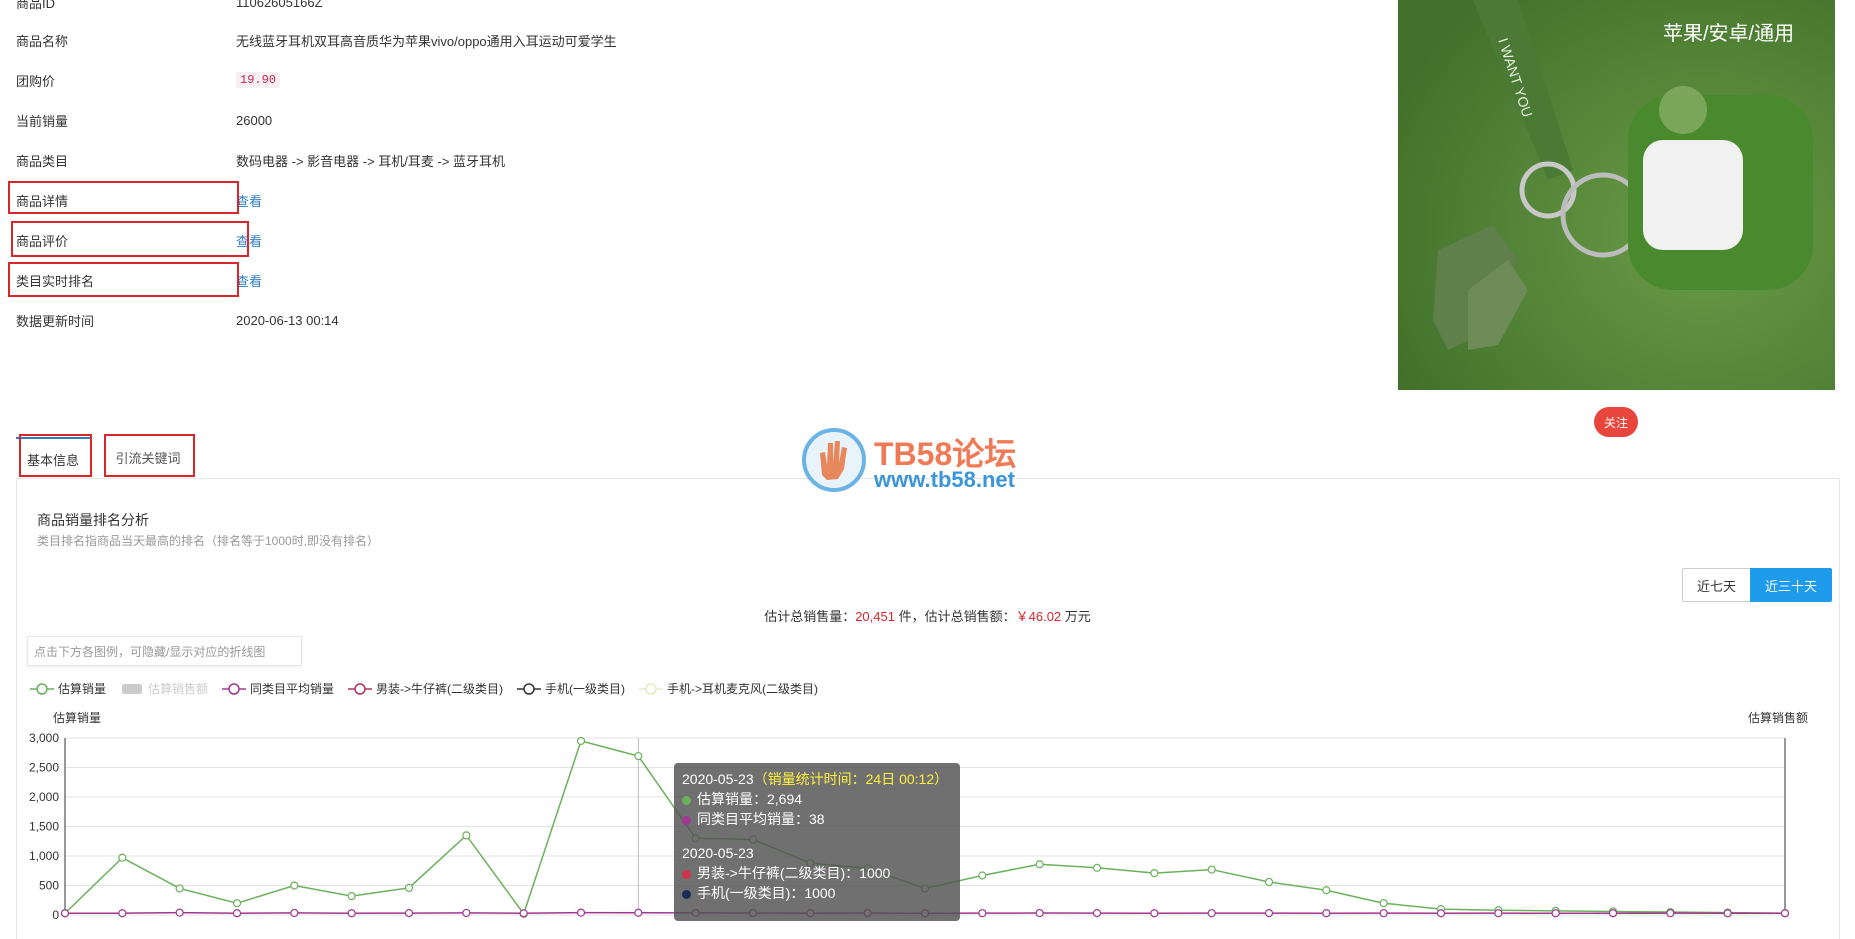 Image resolution: width=1855 pixels, height=939 pixels. I want to click on tooltip-row: 男装->牛仔裤(二级类目)：1000, so click(817, 873).